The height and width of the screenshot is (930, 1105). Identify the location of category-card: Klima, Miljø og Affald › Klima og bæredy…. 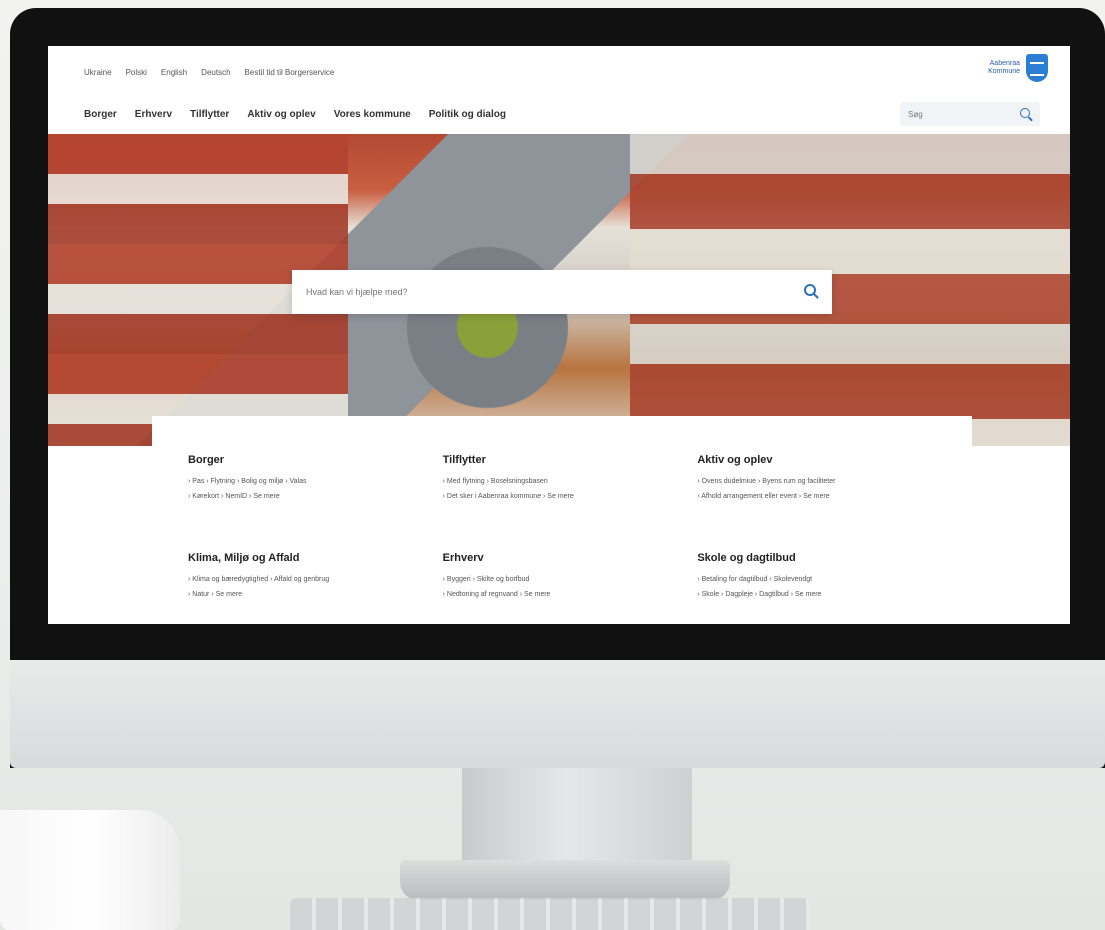
(307, 588).